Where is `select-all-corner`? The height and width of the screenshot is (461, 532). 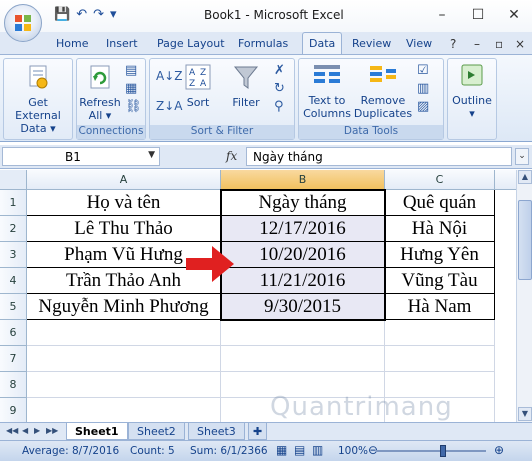
select-all-corner is located at coordinates (13, 180).